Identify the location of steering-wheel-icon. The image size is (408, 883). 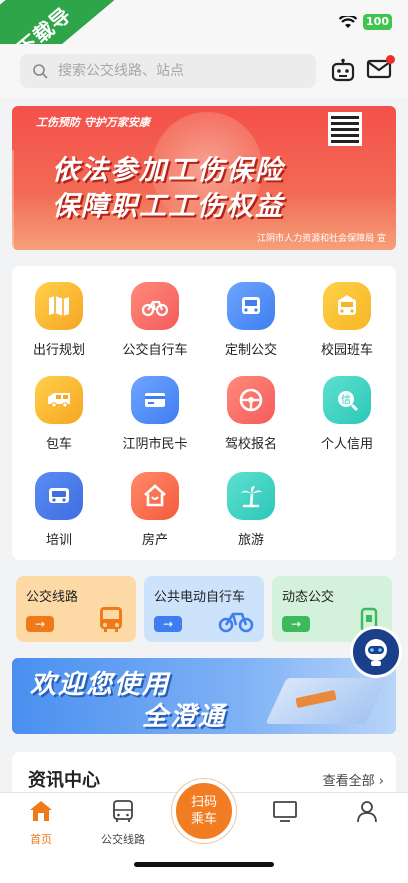
(251, 400).